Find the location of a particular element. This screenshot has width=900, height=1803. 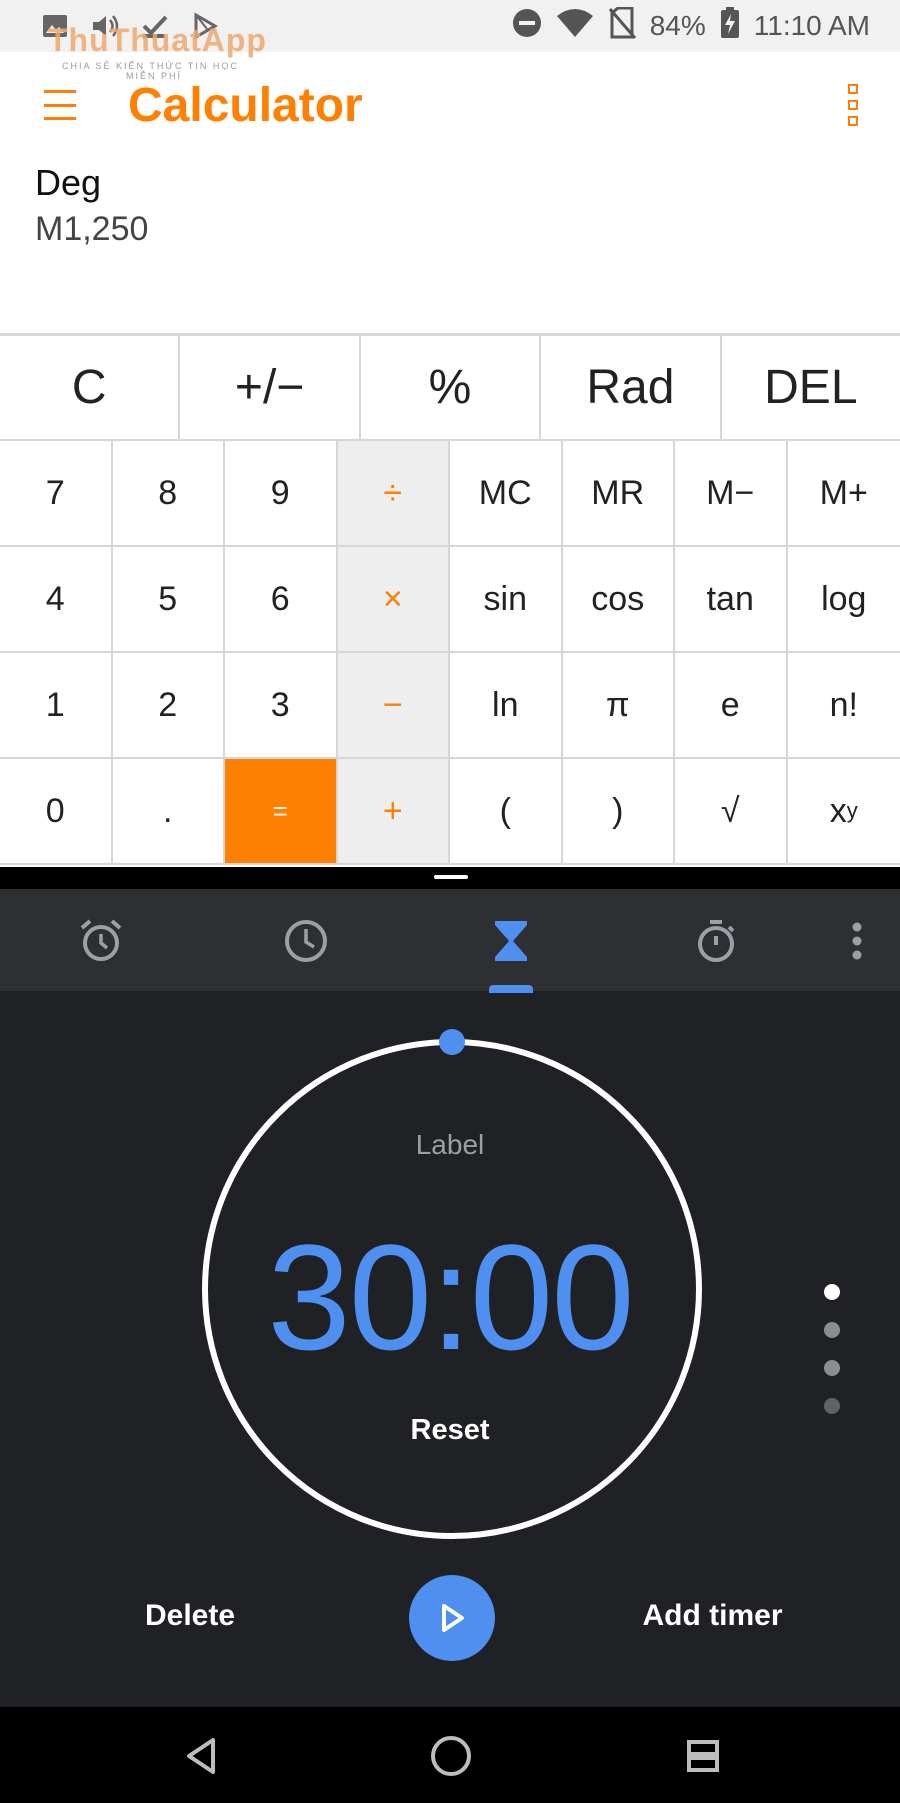

do-not-disturb-icon is located at coordinates (527, 26).